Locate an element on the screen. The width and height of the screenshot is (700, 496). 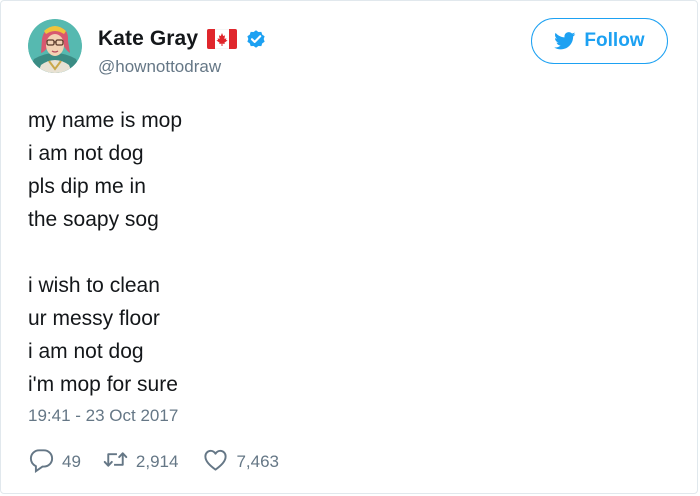
verified-badge-icon is located at coordinates (256, 39).